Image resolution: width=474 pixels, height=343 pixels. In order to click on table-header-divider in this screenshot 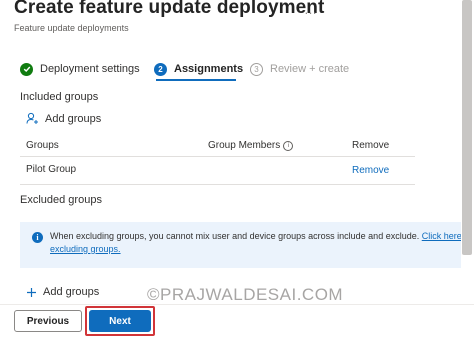, I will do `click(217, 156)`.